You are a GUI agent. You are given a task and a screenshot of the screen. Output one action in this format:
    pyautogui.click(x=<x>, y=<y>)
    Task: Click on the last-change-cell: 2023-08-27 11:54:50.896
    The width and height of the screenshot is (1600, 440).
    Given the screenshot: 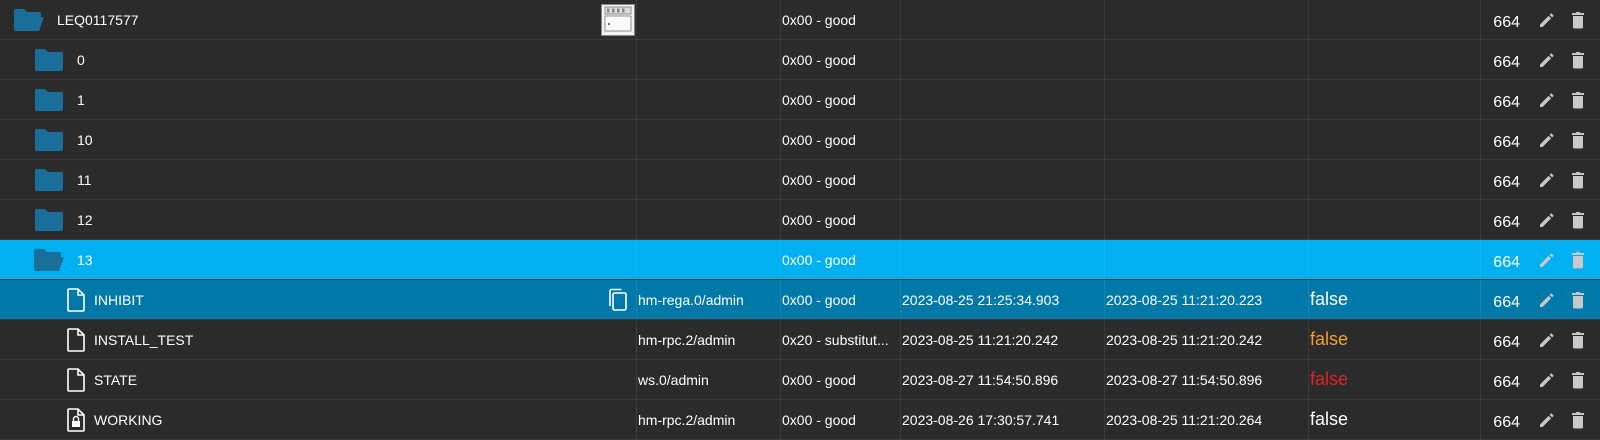 What is the action you would take?
    pyautogui.click(x=1184, y=379)
    